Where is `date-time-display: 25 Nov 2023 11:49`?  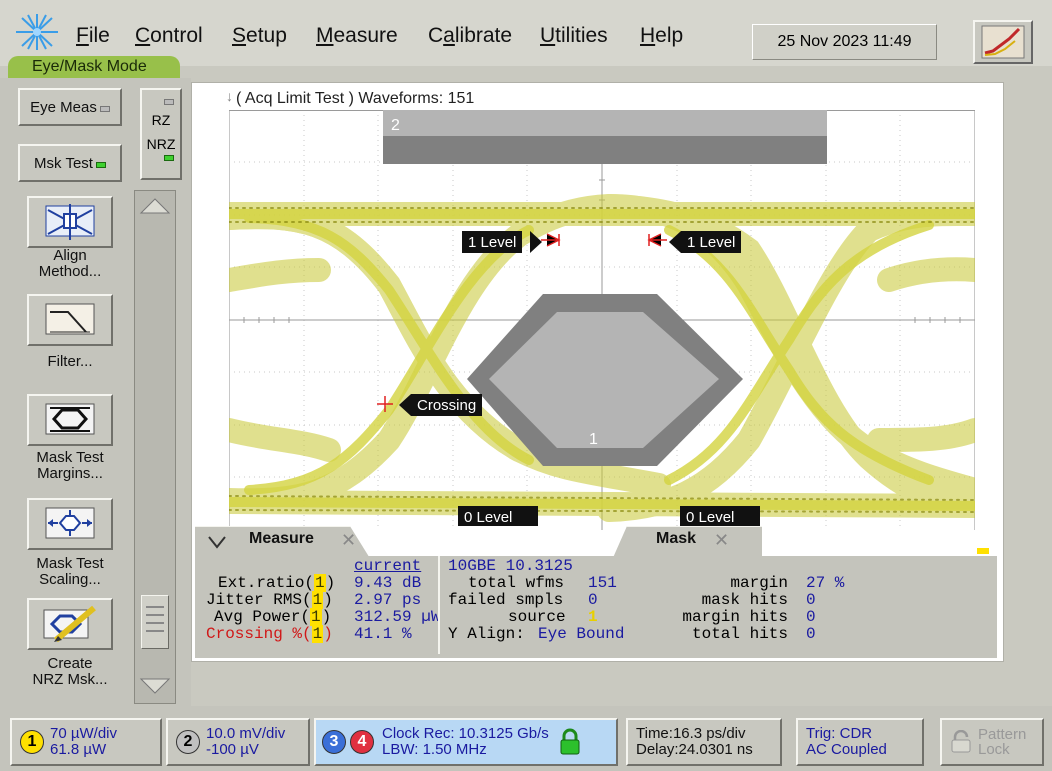 date-time-display: 25 Nov 2023 11:49 is located at coordinates (844, 42).